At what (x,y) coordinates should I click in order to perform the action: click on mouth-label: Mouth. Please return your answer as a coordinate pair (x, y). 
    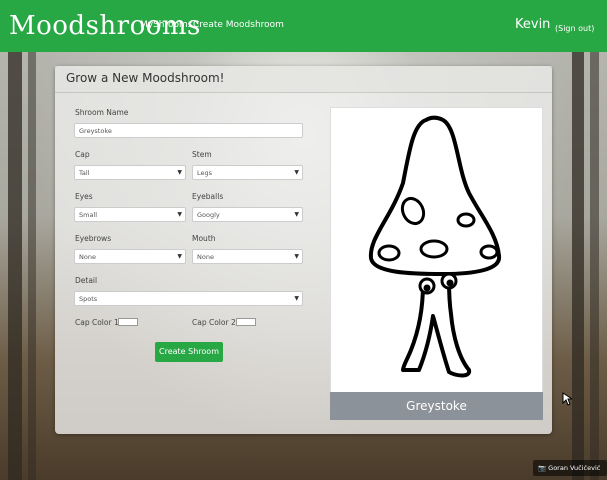
    Looking at the image, I should click on (204, 238).